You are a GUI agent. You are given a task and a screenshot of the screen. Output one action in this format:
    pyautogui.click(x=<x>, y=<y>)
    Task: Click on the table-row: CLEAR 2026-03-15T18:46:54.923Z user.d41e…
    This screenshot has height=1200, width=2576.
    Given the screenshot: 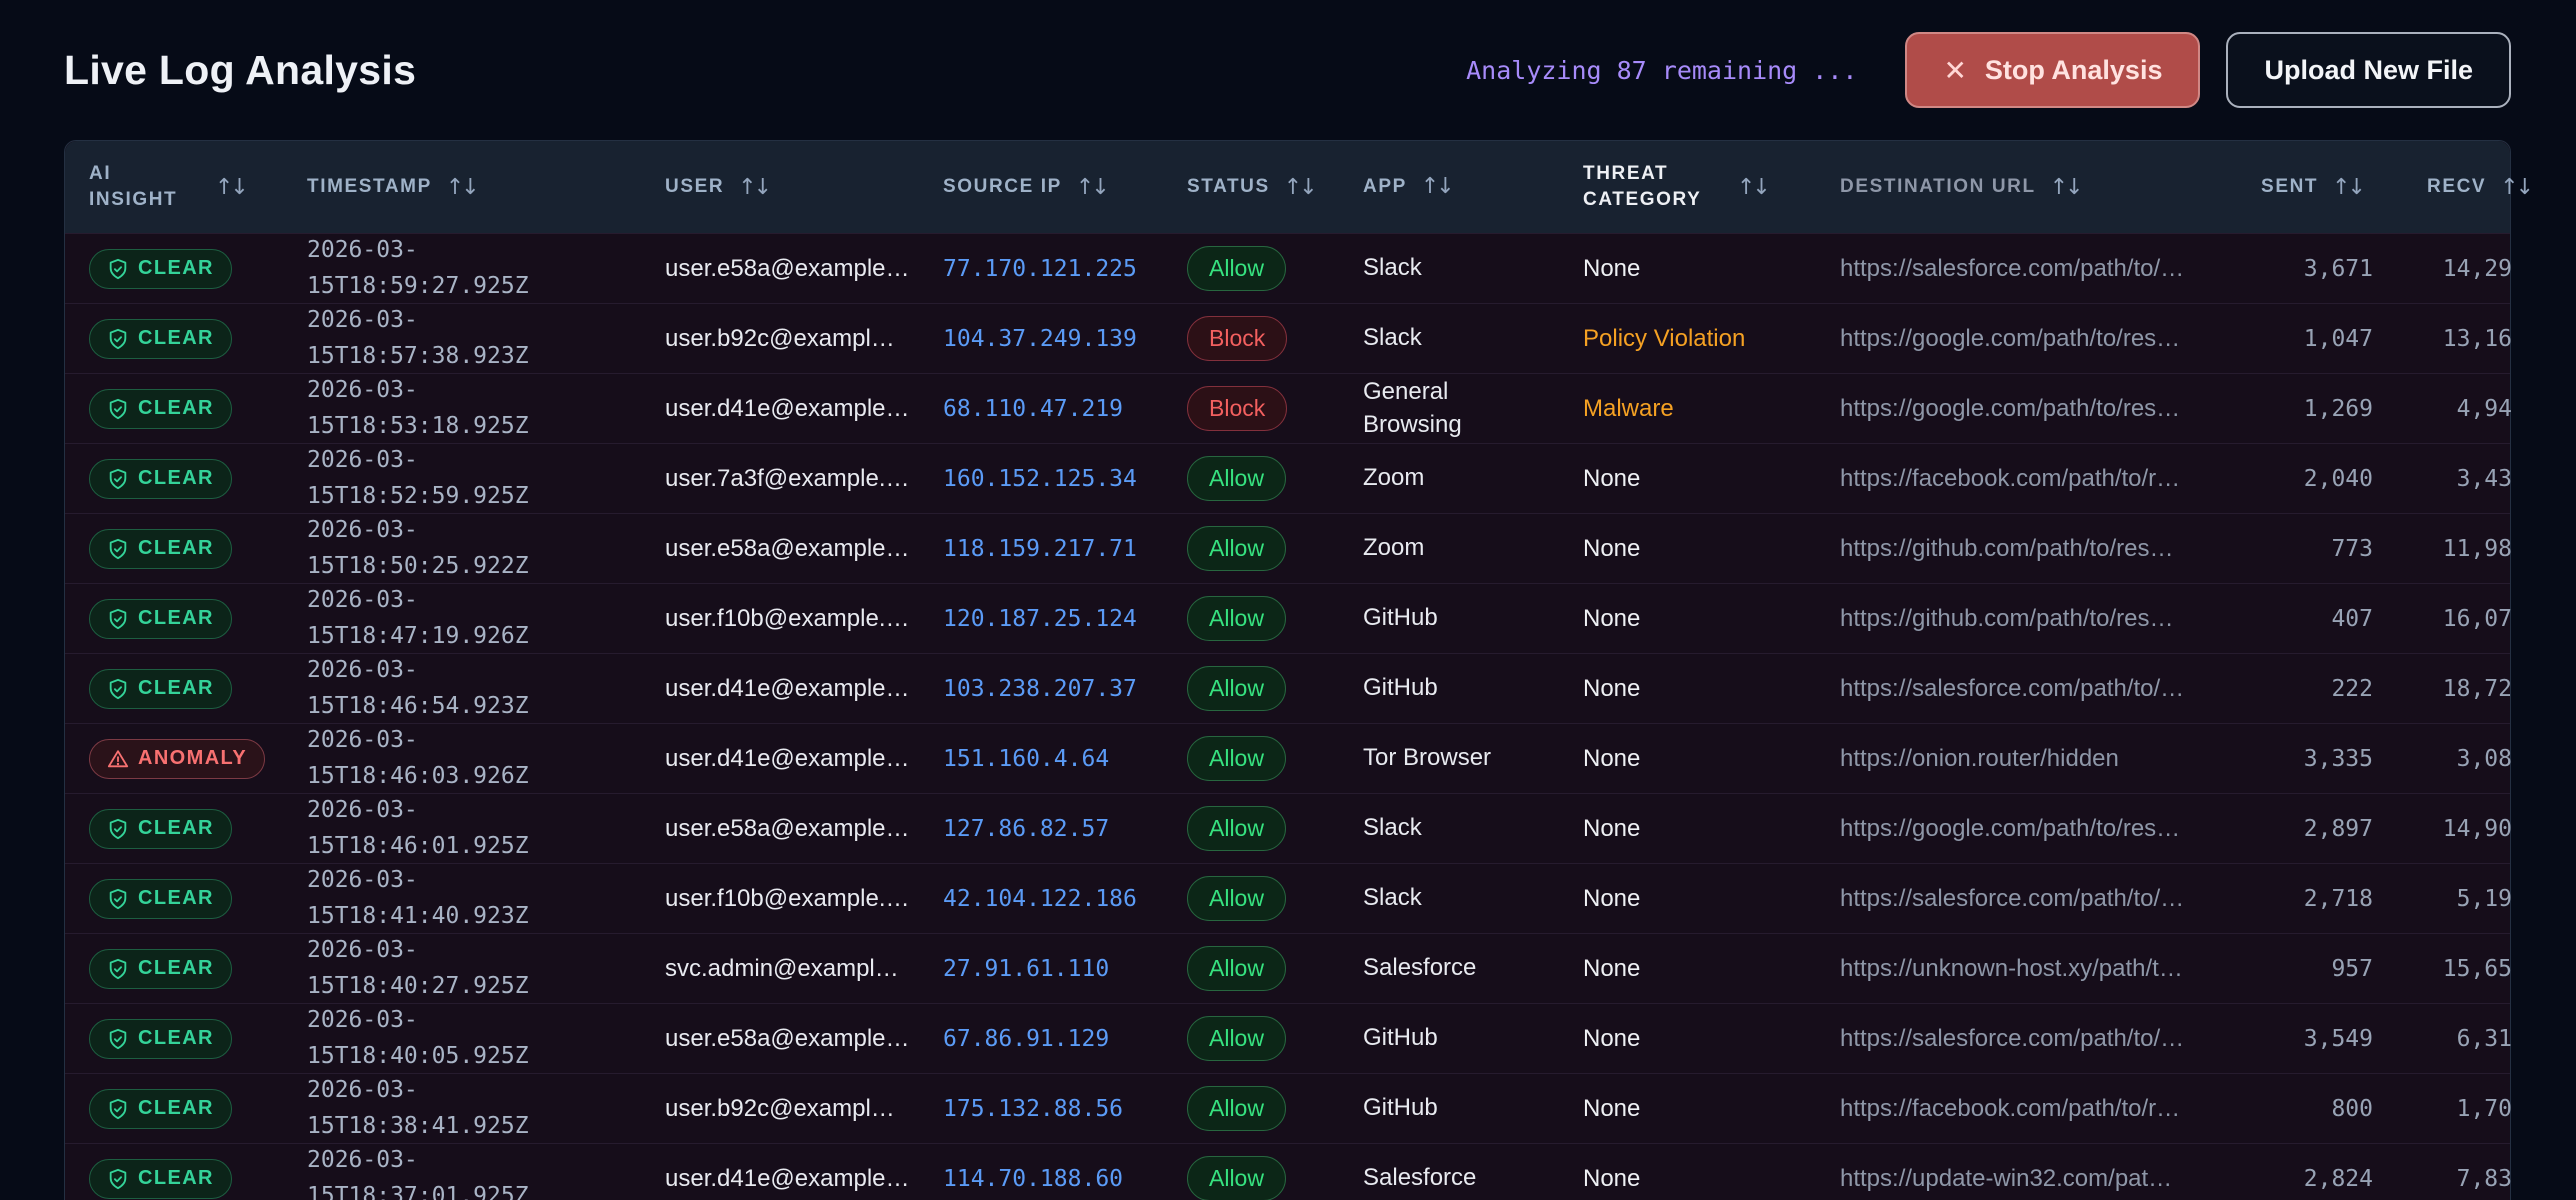 What is the action you would take?
    pyautogui.click(x=1288, y=688)
    